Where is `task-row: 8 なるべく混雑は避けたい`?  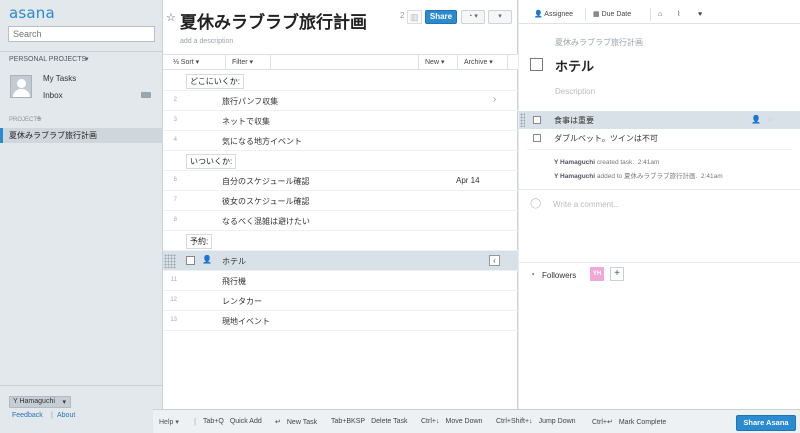
task-row: 8 なるべく混雑は避けたい is located at coordinates (340, 221).